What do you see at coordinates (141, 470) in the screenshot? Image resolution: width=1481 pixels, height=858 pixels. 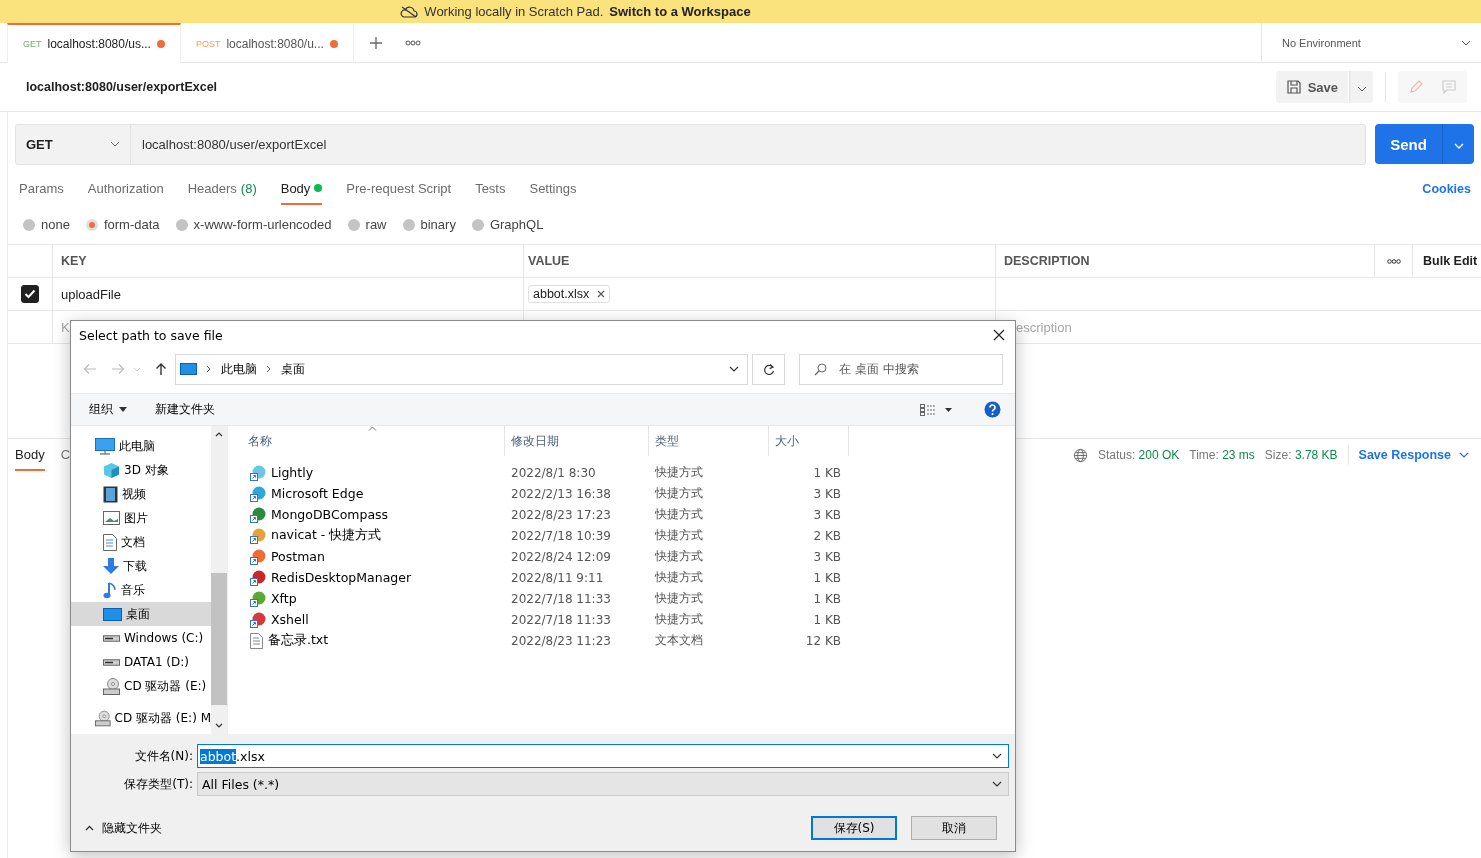 I see `navigation-item: 3D 对象` at bounding box center [141, 470].